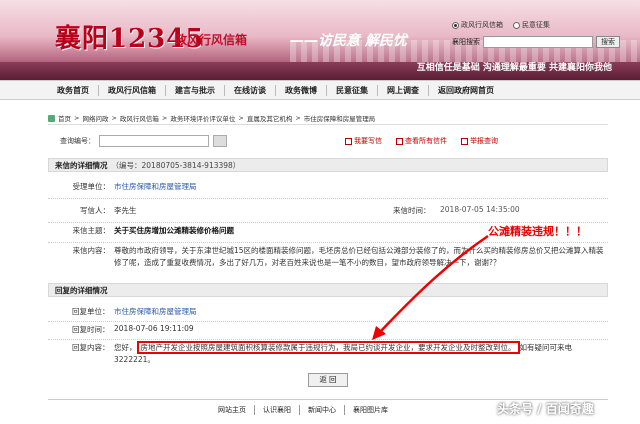 Image resolution: width=640 pixels, height=424 pixels. Describe the element at coordinates (363, 141) in the screenshot. I see `write-letter-link: 我要写信` at that location.